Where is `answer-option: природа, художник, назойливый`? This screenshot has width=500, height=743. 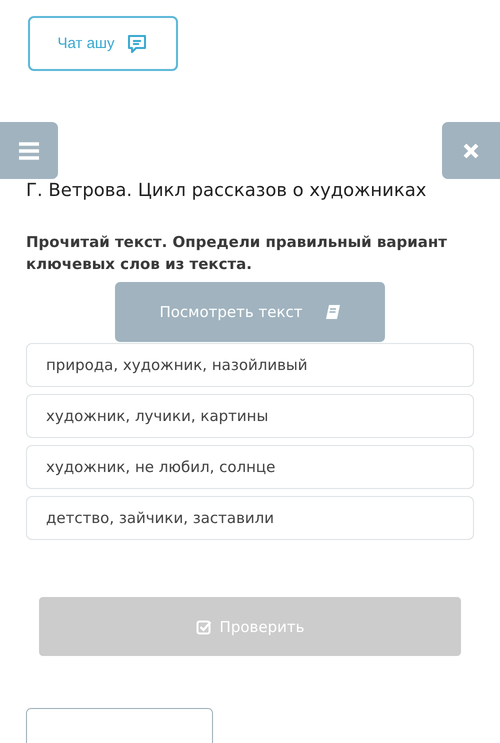
answer-option: природа, художник, назойливый is located at coordinates (250, 365).